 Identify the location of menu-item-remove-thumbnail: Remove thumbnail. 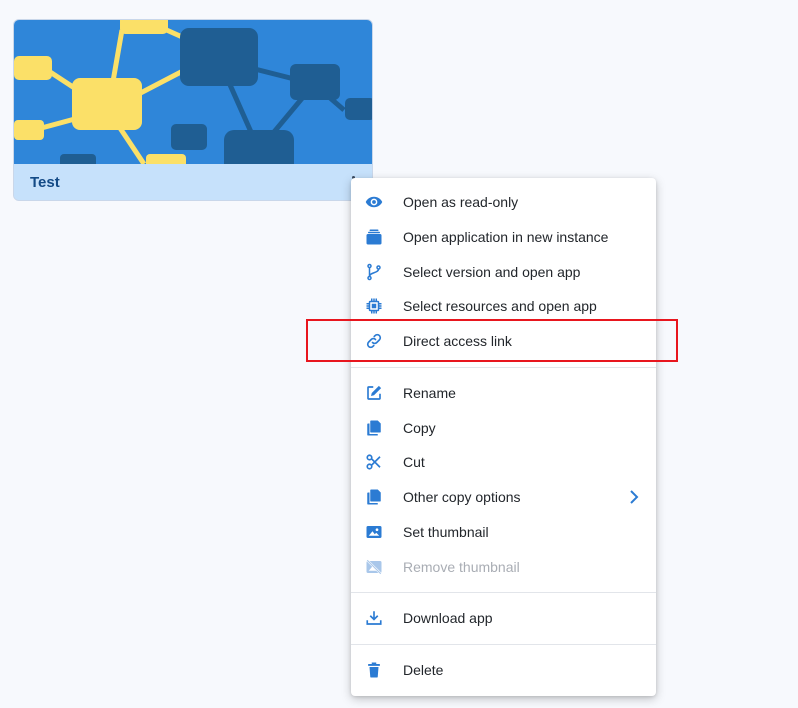
(503, 567).